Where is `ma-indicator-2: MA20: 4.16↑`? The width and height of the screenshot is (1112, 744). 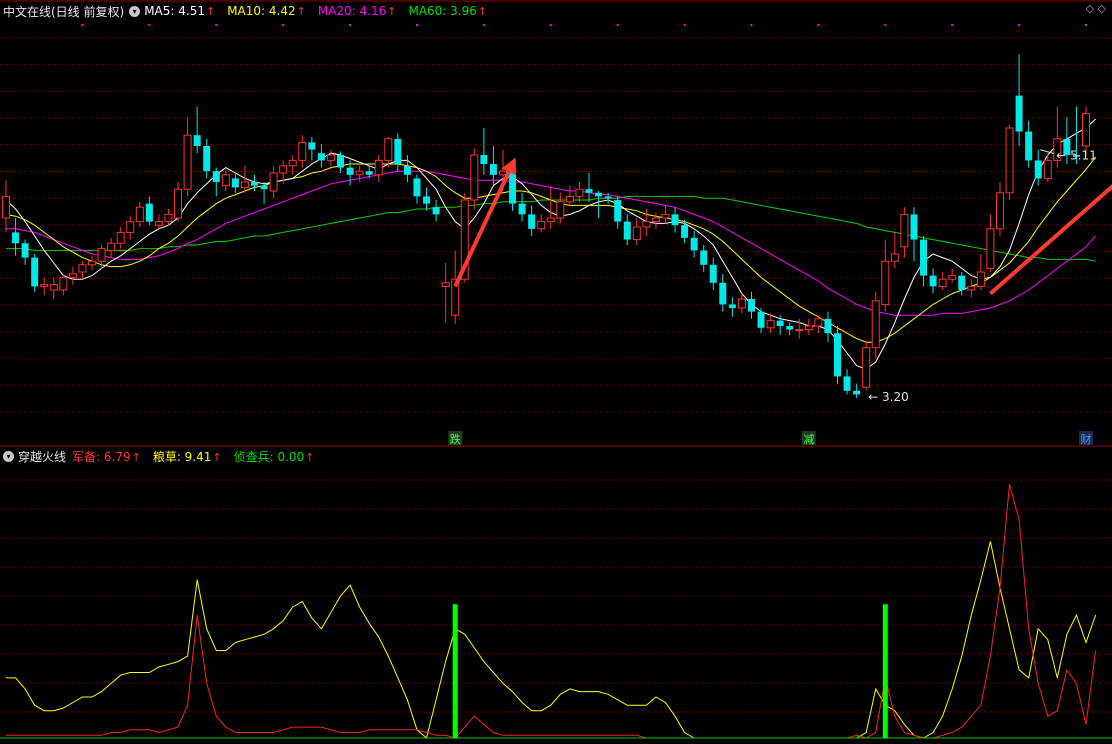
ma-indicator-2: MA20: 4.16↑ is located at coordinates (357, 11).